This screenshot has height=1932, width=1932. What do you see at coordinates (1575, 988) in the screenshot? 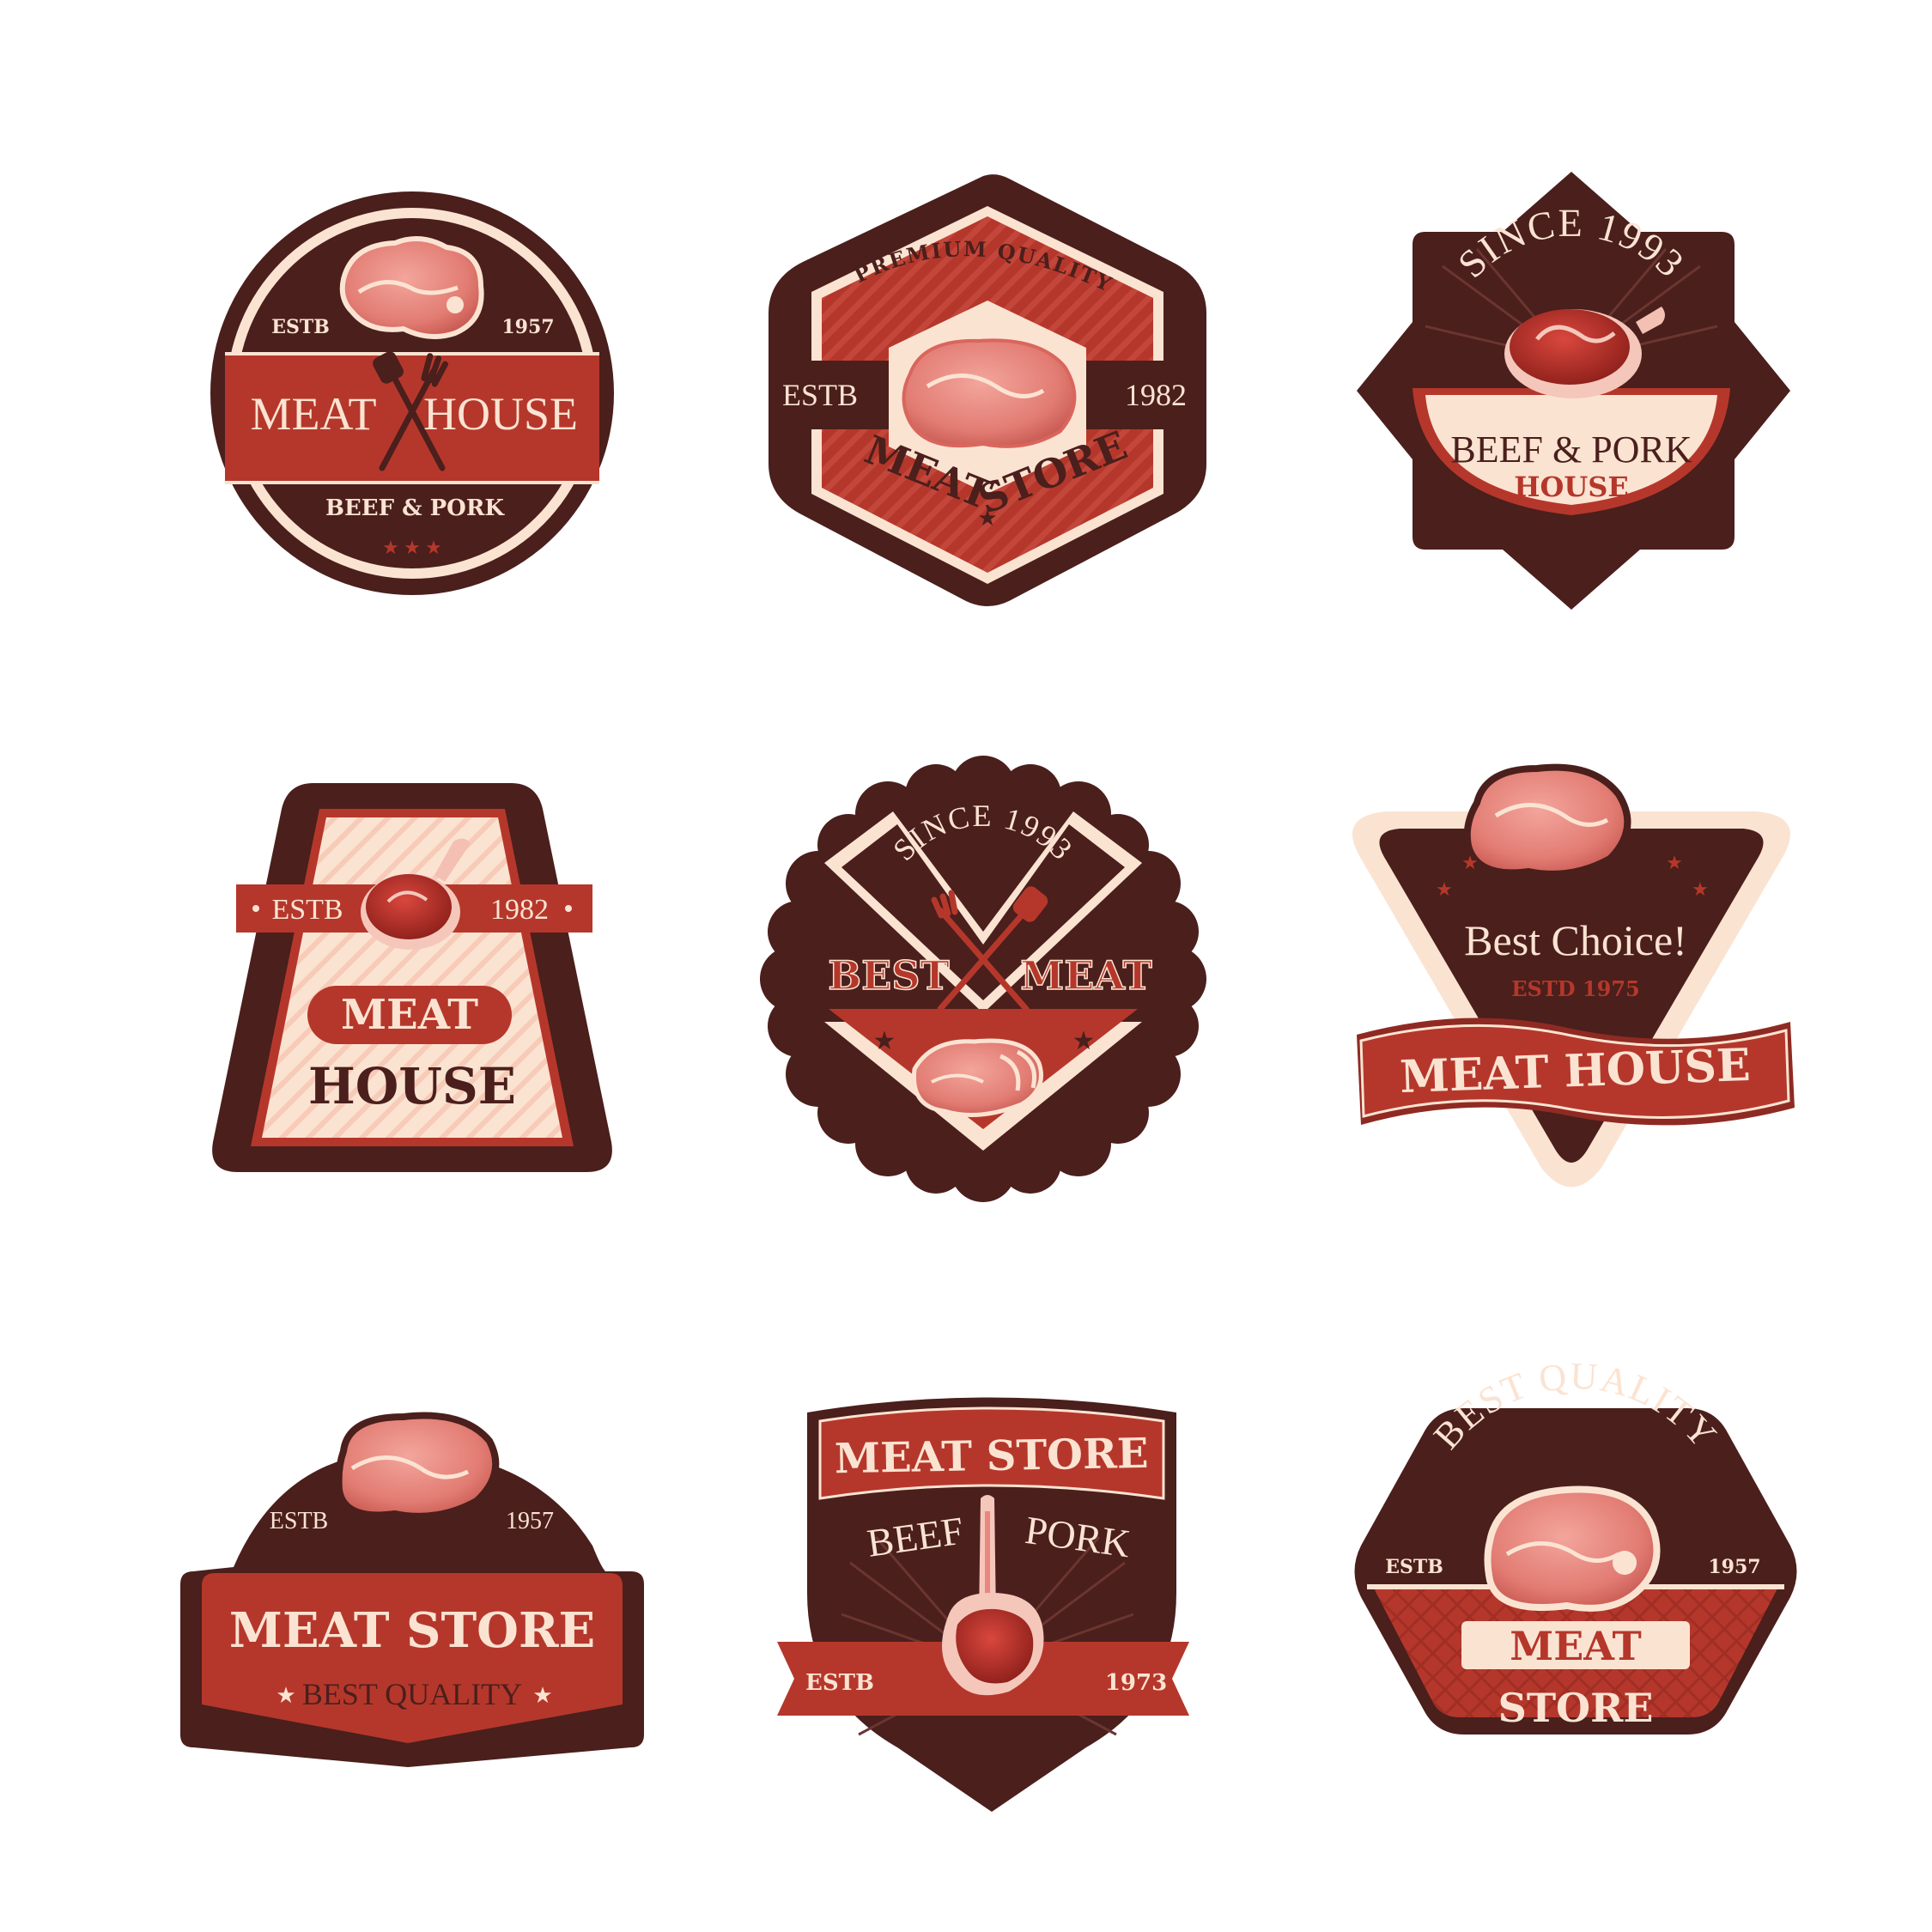
I see `subtitle: ESTD 1975` at bounding box center [1575, 988].